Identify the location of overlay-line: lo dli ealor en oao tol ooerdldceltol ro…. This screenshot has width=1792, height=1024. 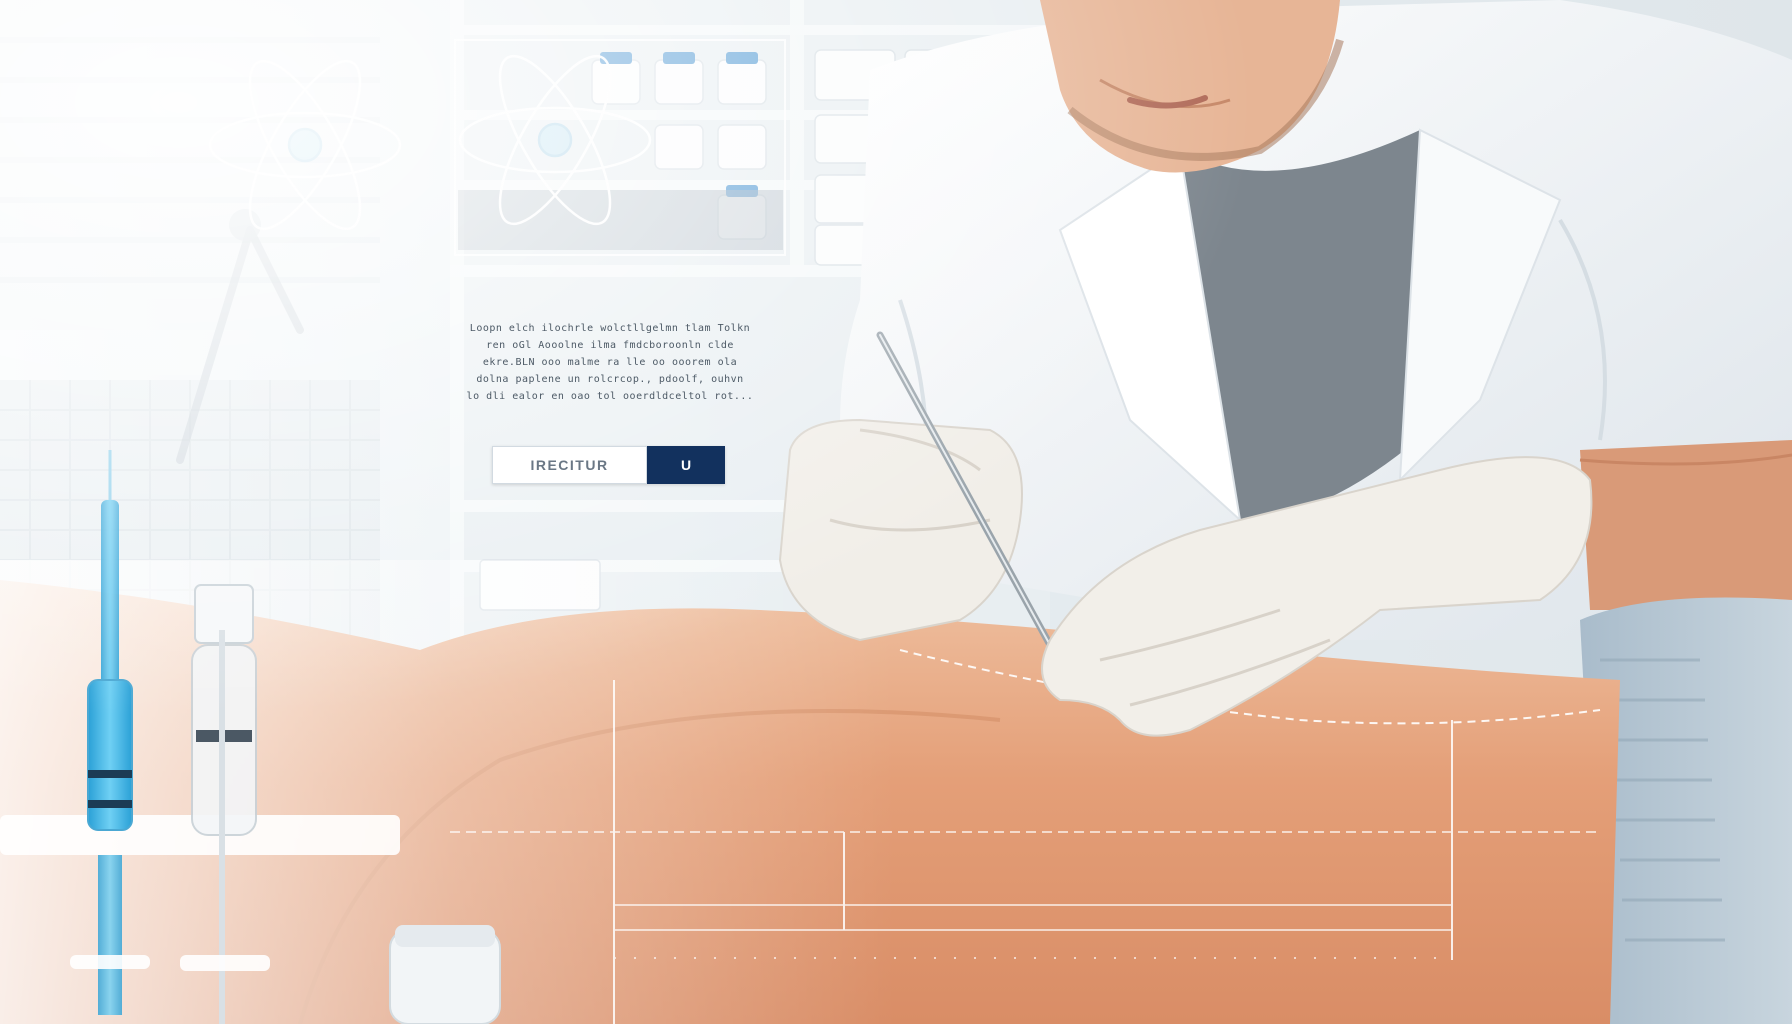
(610, 396).